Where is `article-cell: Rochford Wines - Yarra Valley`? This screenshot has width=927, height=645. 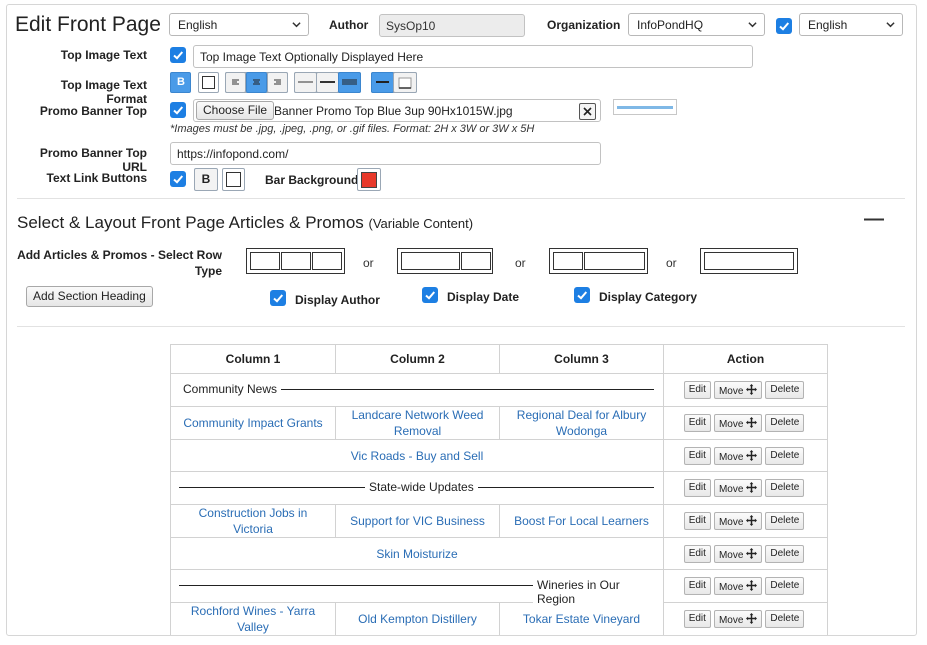
article-cell: Rochford Wines - Yarra Valley is located at coordinates (253, 618).